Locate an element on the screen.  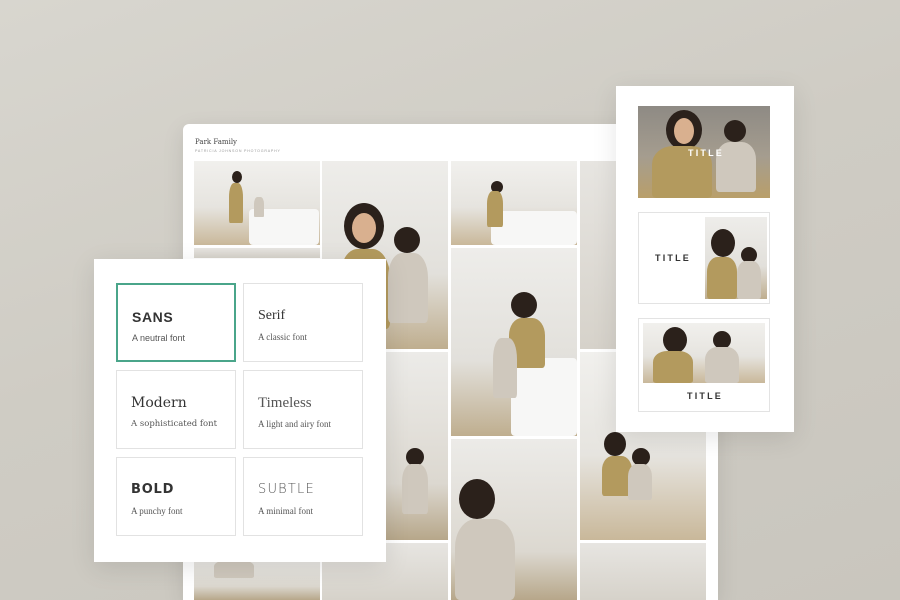
font-option-description: A neutral font is located at coordinates (159, 338).